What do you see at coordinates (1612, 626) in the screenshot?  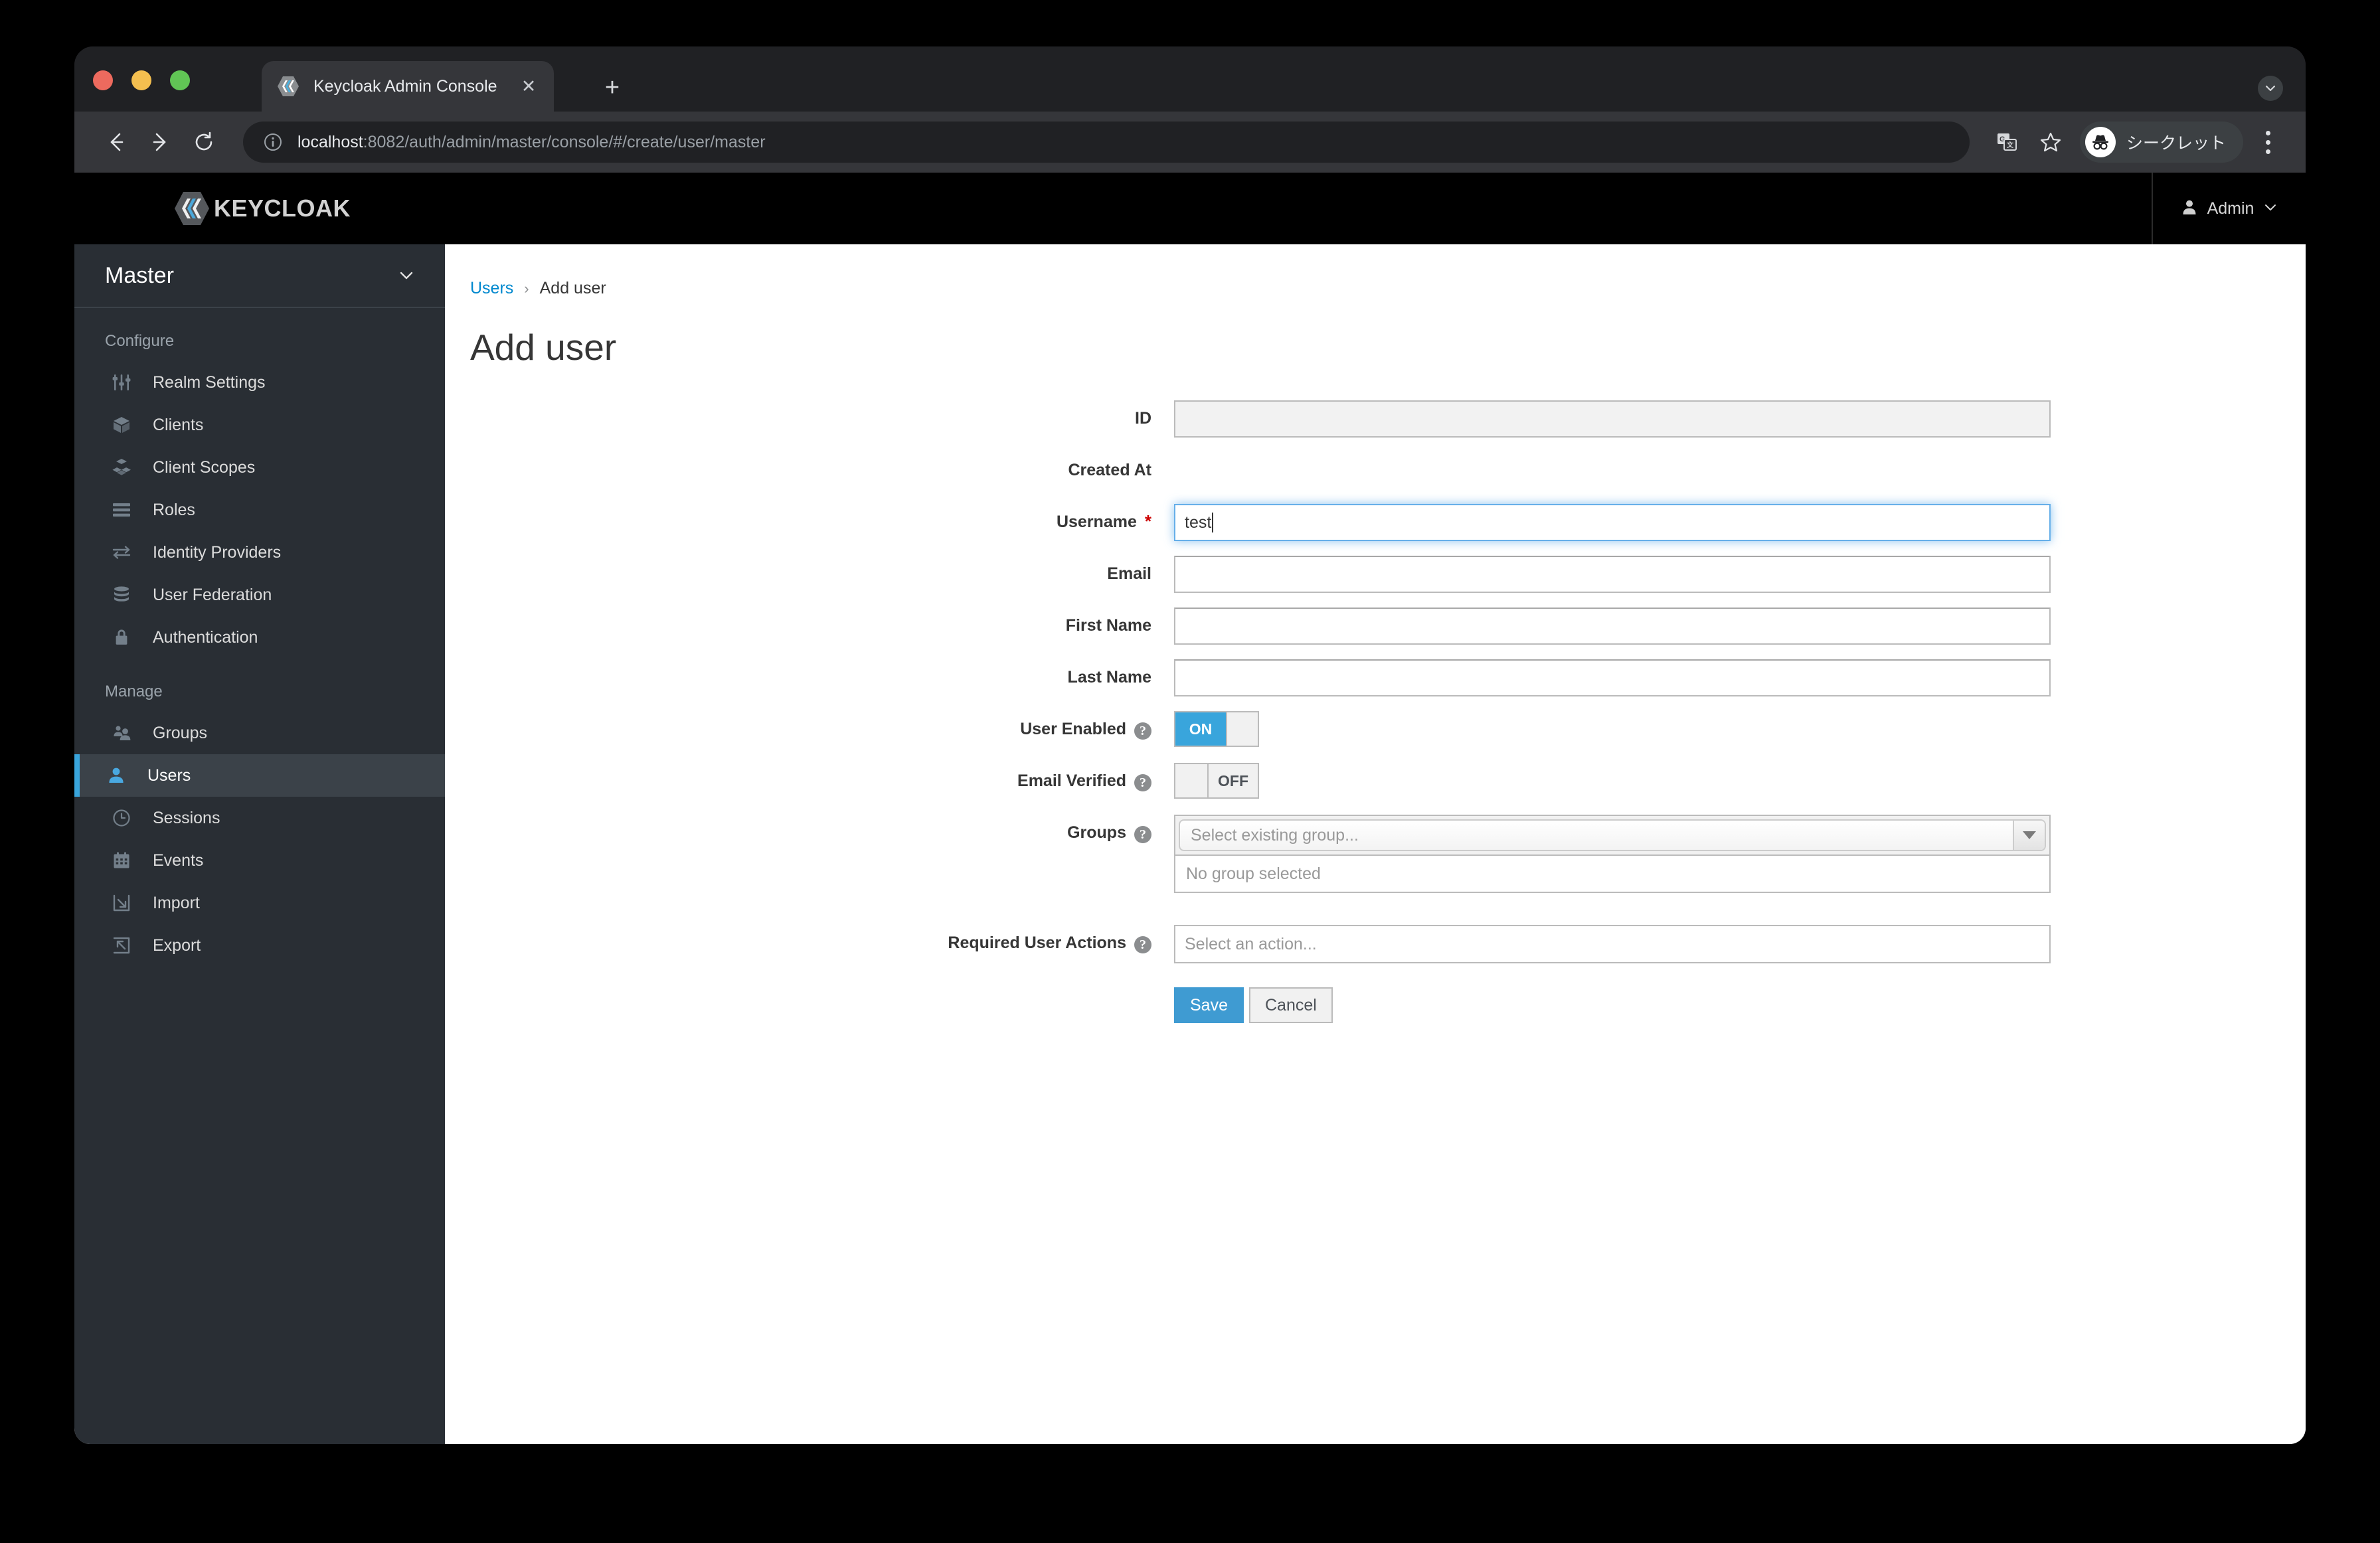 I see `first-name-input` at bounding box center [1612, 626].